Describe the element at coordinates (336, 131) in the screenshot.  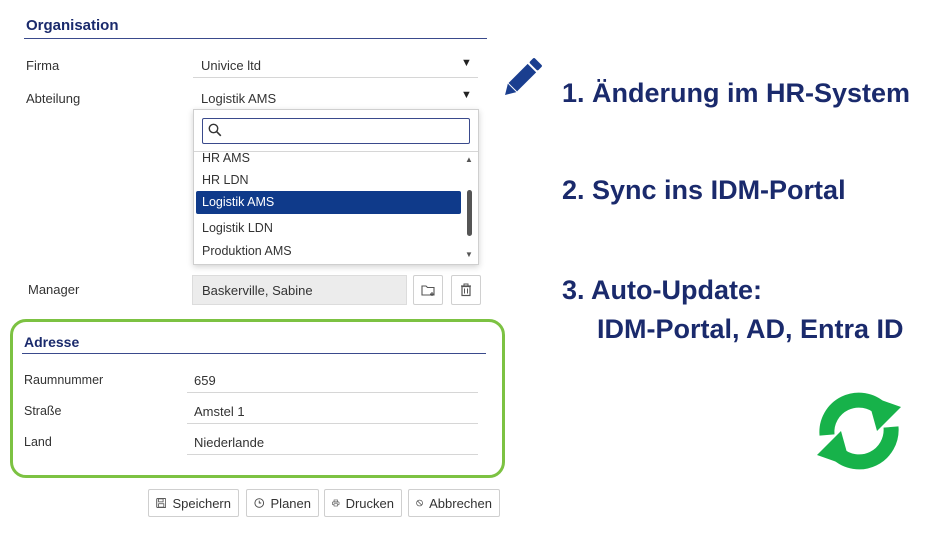
I see `dropdown-search-input` at that location.